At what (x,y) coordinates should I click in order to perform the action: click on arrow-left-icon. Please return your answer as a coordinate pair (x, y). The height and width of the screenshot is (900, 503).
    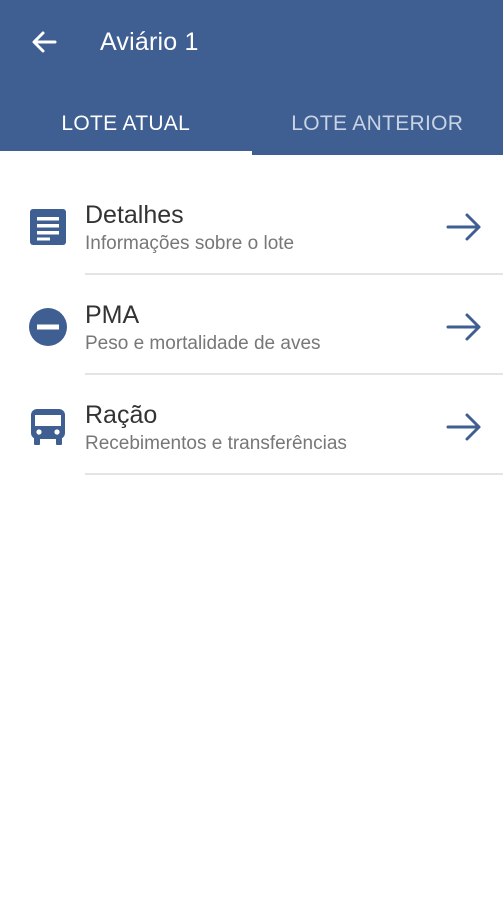
    Looking at the image, I should click on (44, 42).